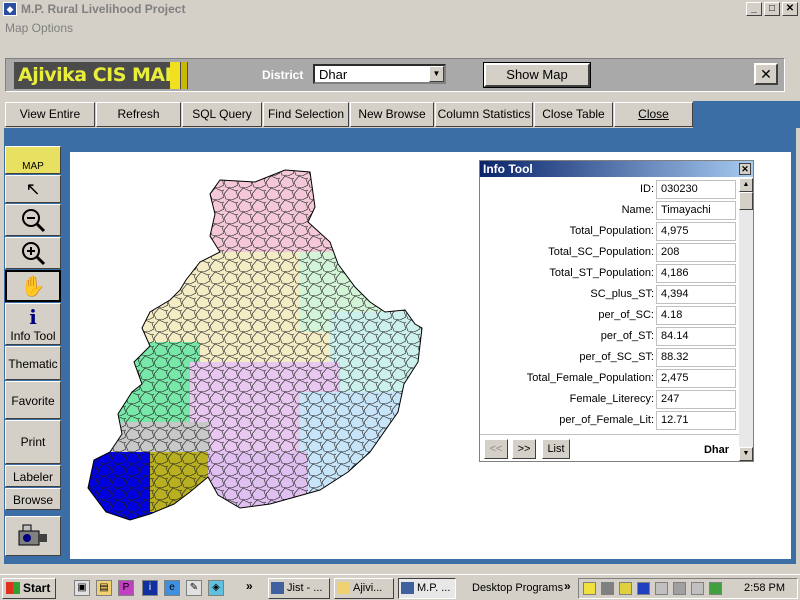 Image resolution: width=800 pixels, height=600 pixels. Describe the element at coordinates (249, 586) in the screenshot. I see `quicklaunch-overflow: »` at that location.